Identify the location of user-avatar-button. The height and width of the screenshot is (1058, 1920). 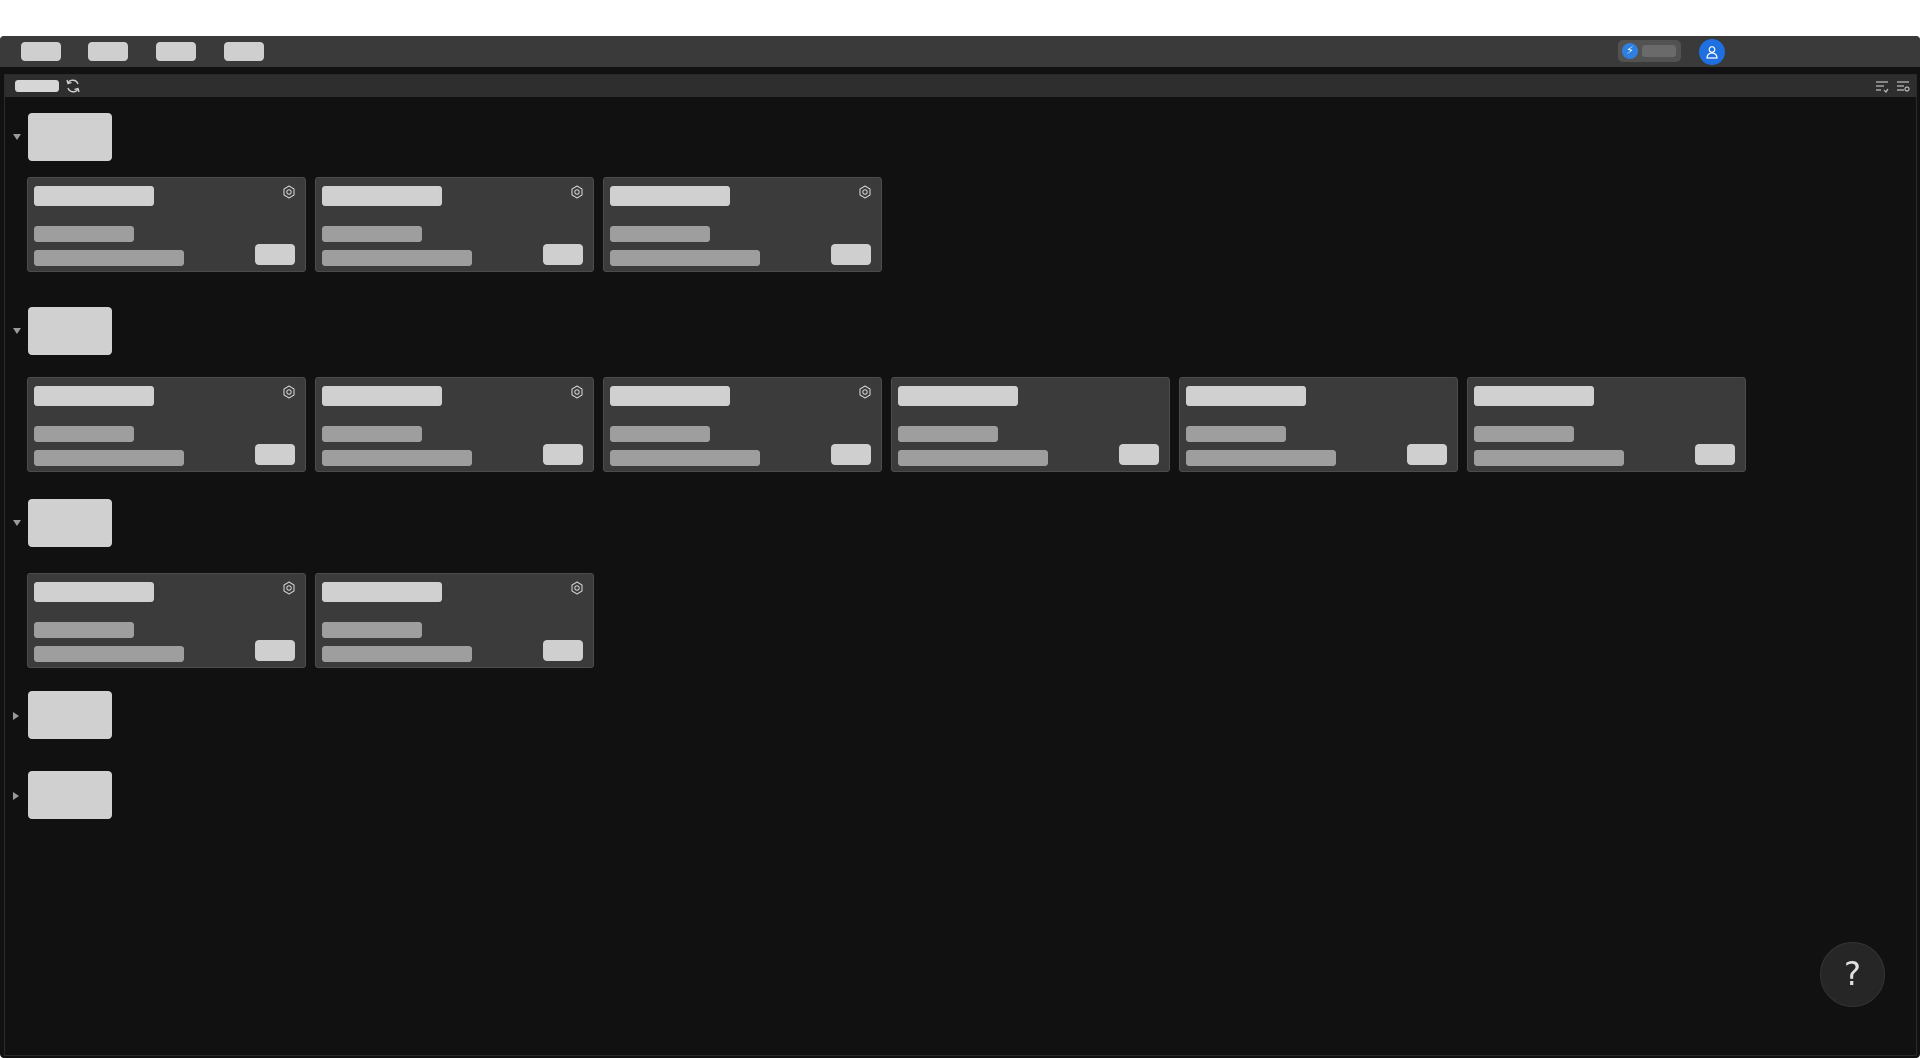
(1712, 52).